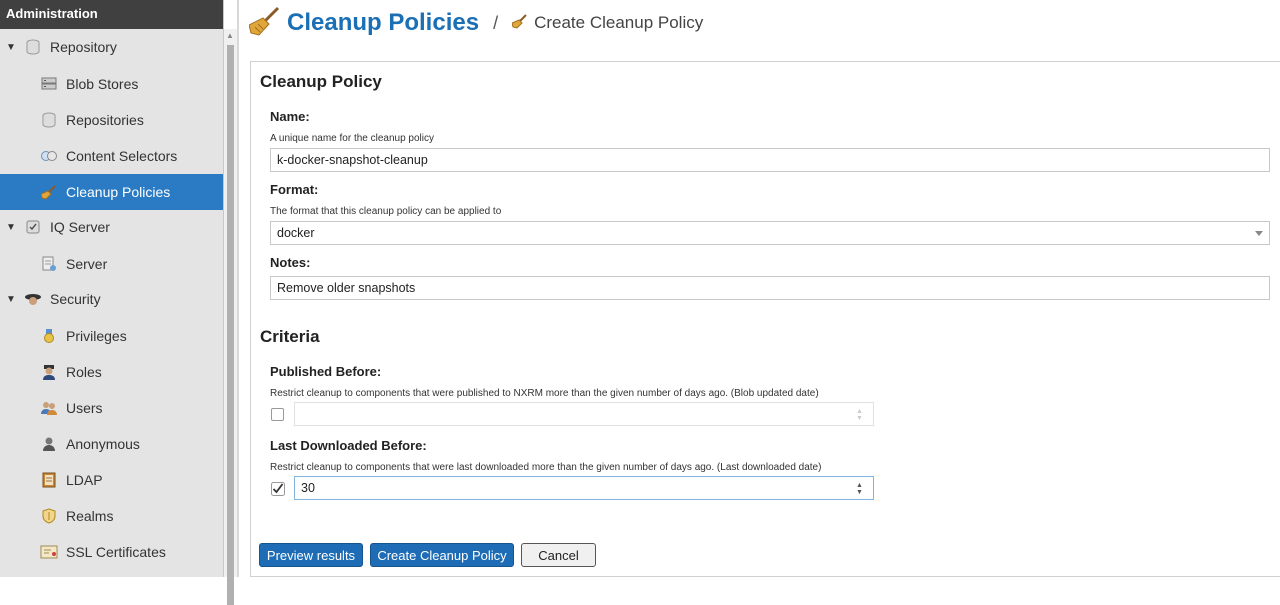  Describe the element at coordinates (84, 480) in the screenshot. I see `sidebar-item-label: LDAP` at that location.